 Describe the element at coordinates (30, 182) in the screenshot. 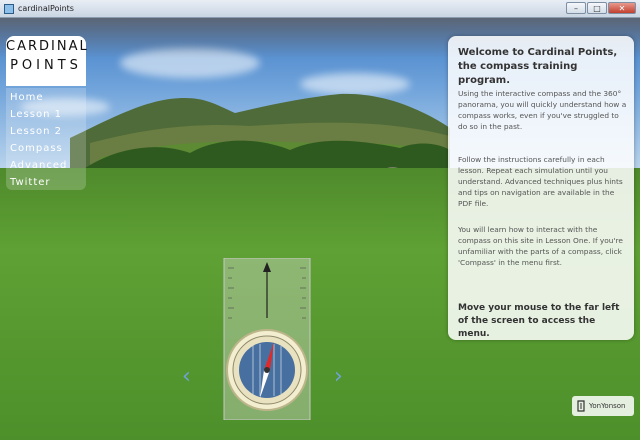

I see `menu-item-twitter: Twitter` at that location.